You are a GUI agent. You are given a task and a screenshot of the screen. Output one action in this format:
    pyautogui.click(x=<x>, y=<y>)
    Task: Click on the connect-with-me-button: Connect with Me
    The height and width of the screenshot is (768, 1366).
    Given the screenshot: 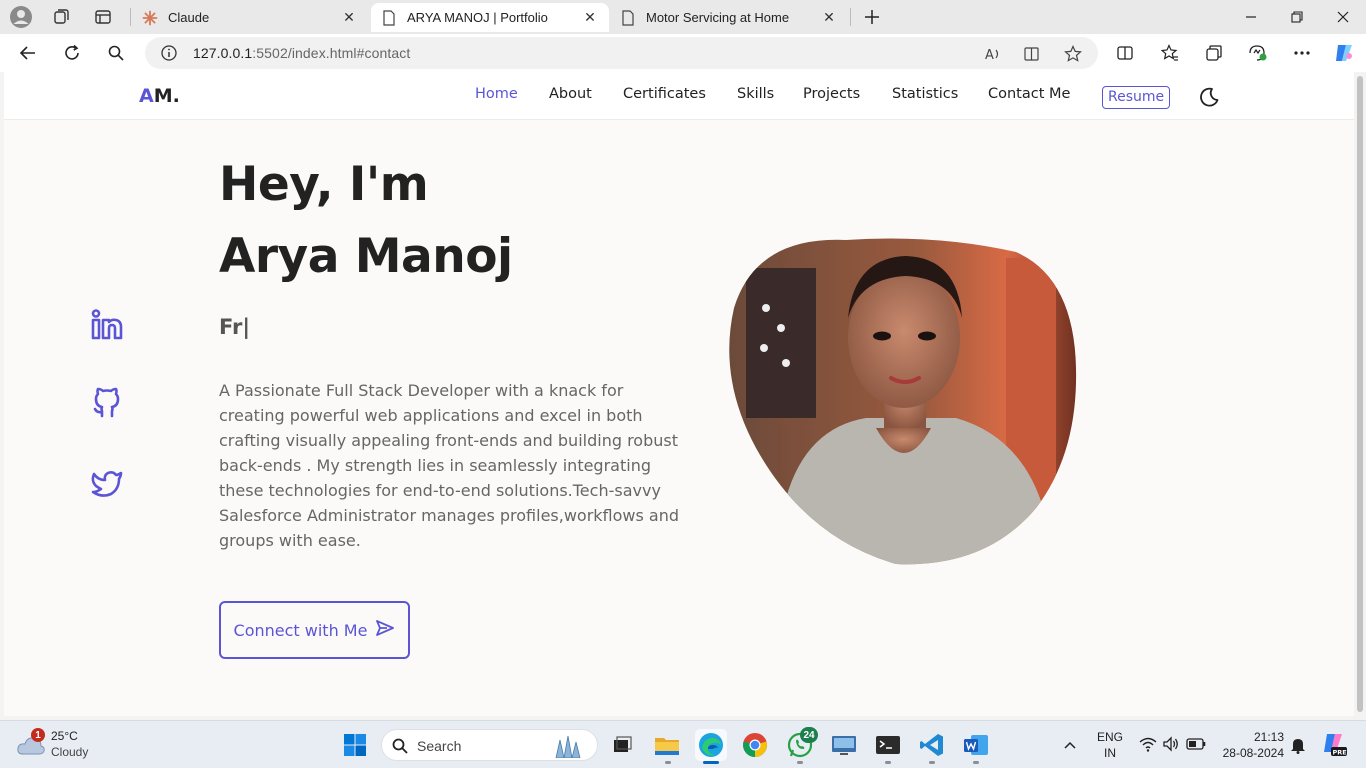 What is the action you would take?
    pyautogui.click(x=314, y=630)
    